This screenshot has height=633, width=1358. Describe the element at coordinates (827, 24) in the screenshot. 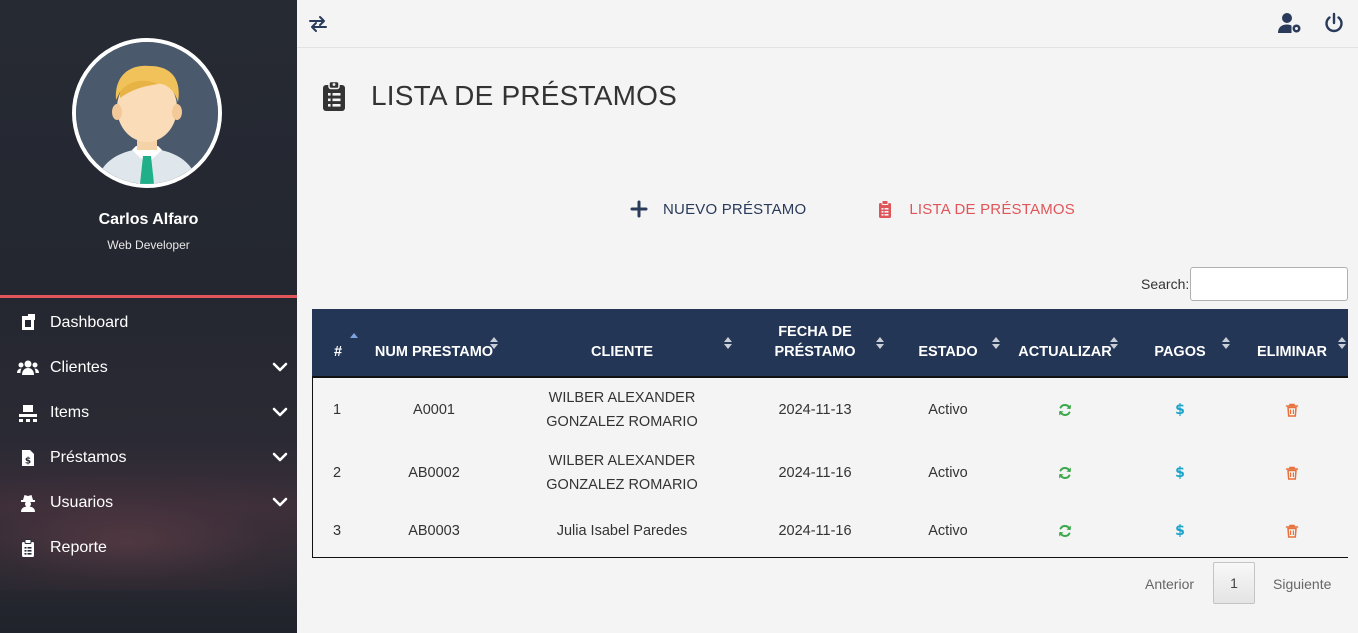

I see `topbar` at that location.